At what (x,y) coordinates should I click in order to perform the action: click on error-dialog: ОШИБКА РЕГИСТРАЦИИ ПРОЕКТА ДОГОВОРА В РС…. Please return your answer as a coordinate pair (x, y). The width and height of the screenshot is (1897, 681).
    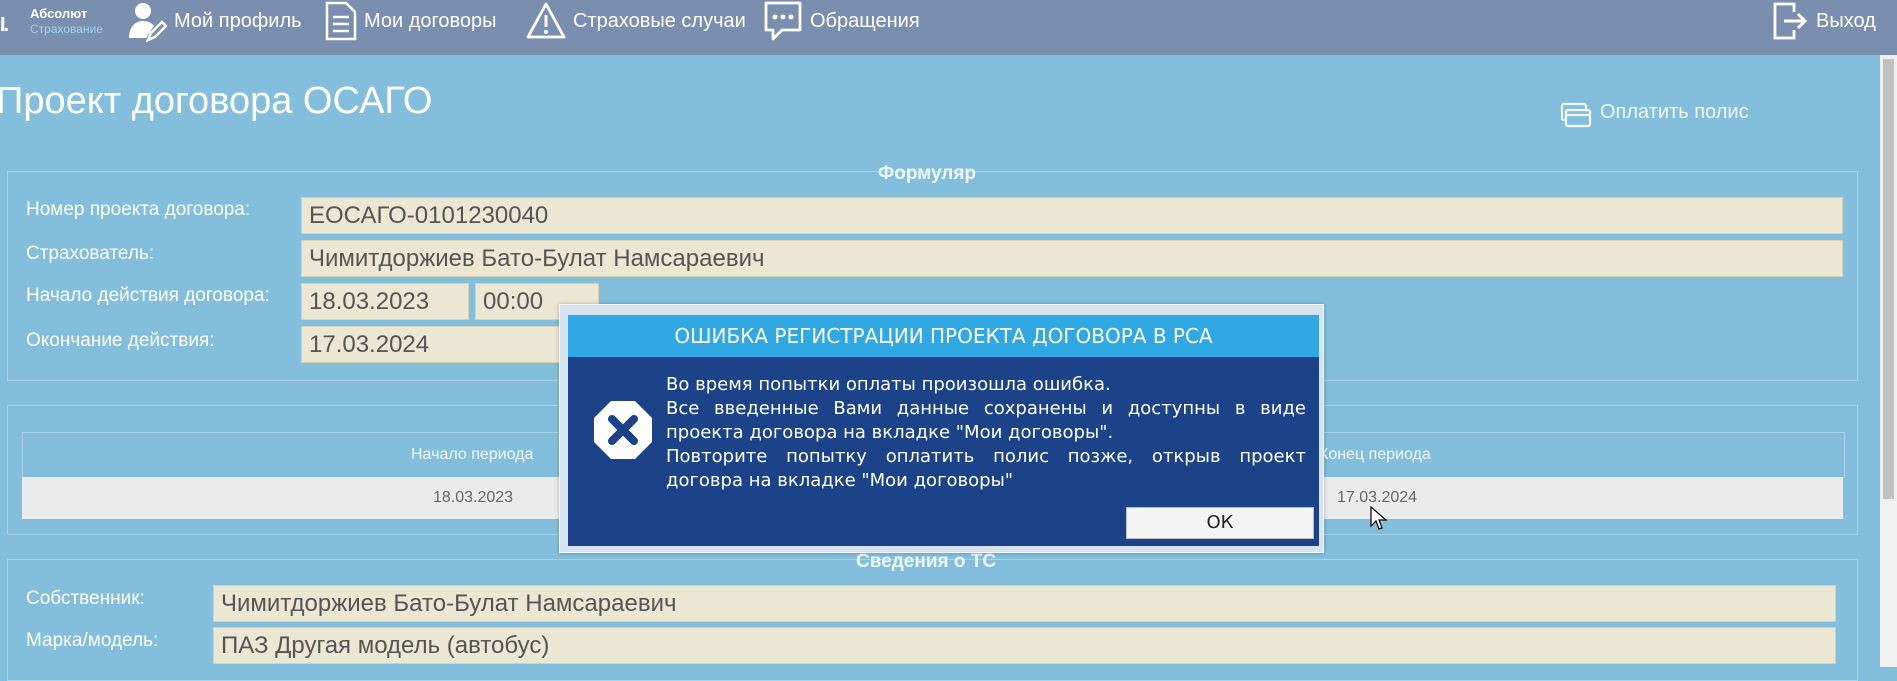
    Looking at the image, I should click on (941, 428).